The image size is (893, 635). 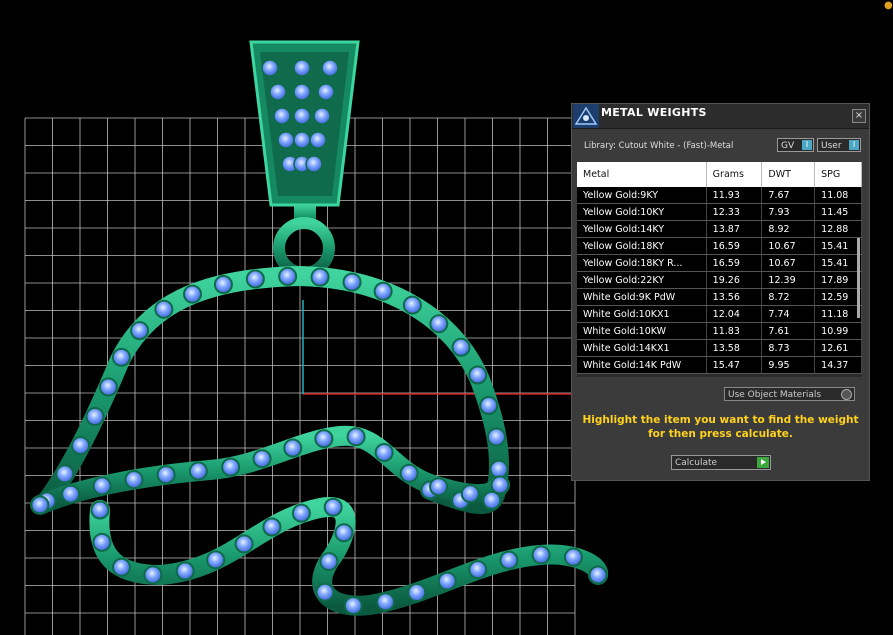 I want to click on table-row: Yellow Gold:22KY 19.26 12.39 17.89, so click(x=719, y=280).